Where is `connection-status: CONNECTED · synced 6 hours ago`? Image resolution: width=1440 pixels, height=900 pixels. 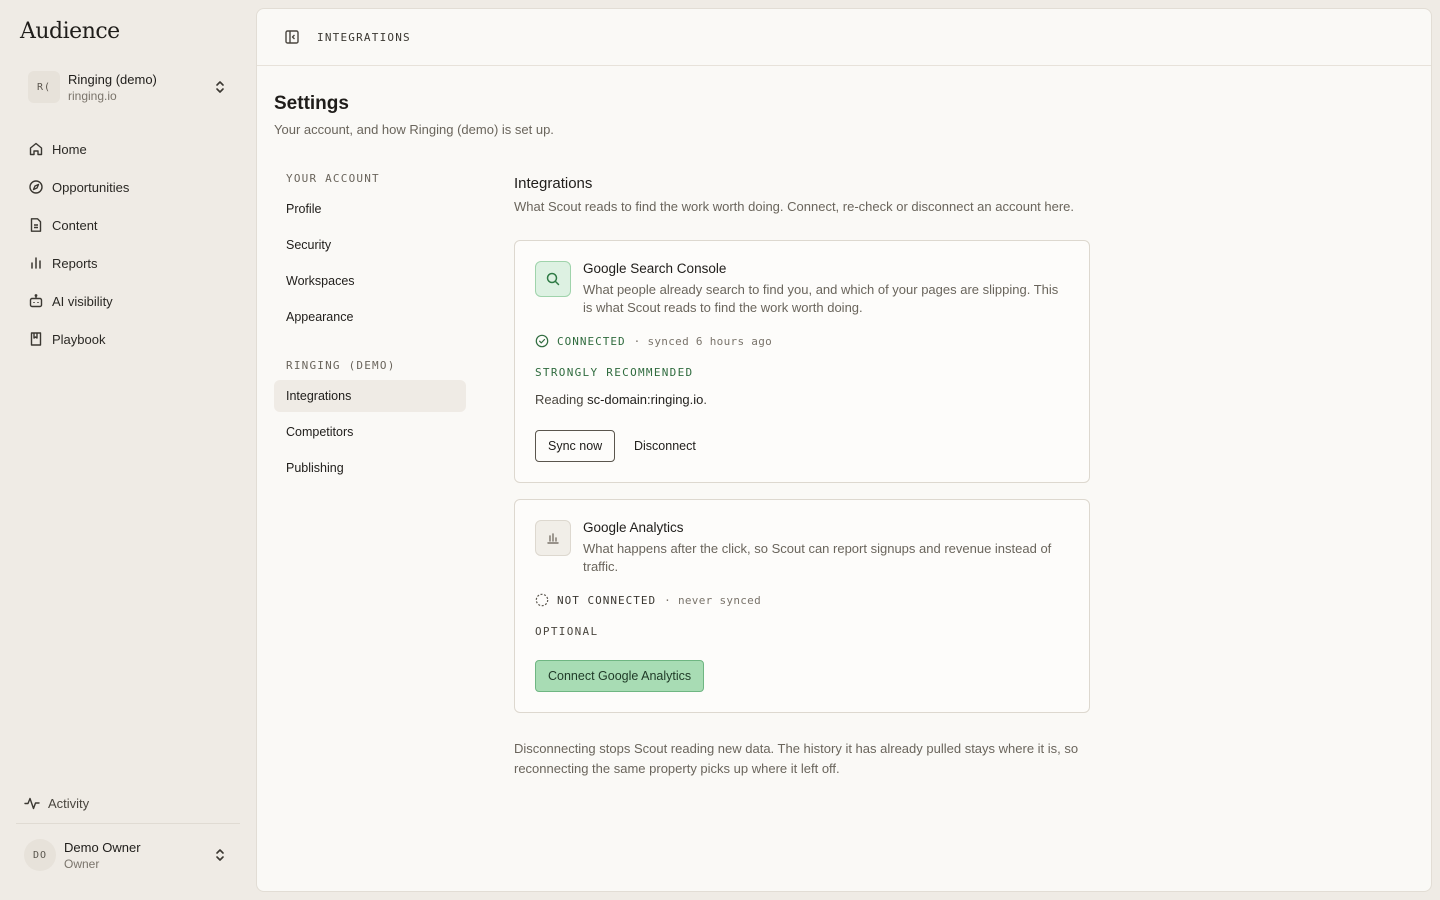
connection-status: CONNECTED · synced 6 hours ago is located at coordinates (653, 341).